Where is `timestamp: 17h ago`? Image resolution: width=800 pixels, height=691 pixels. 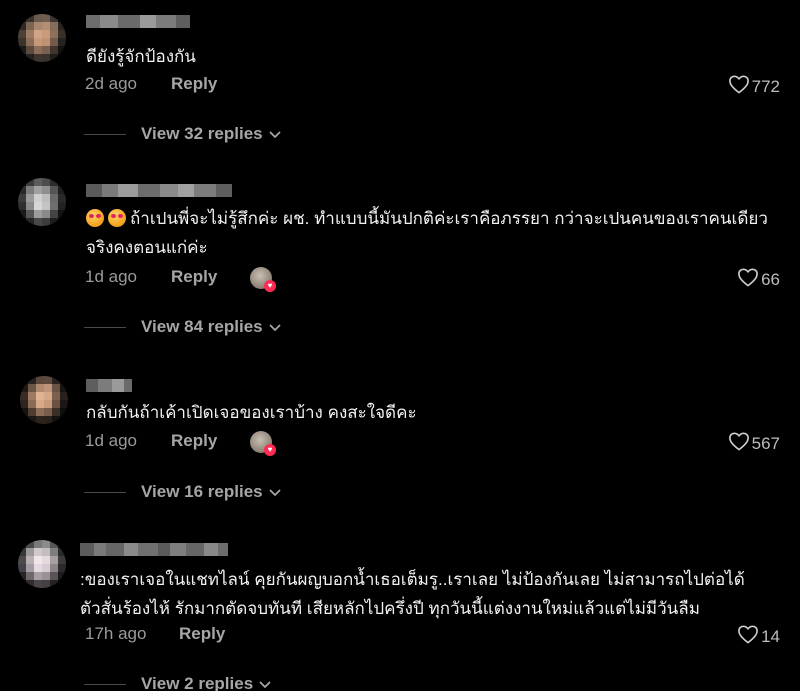 timestamp: 17h ago is located at coordinates (116, 633).